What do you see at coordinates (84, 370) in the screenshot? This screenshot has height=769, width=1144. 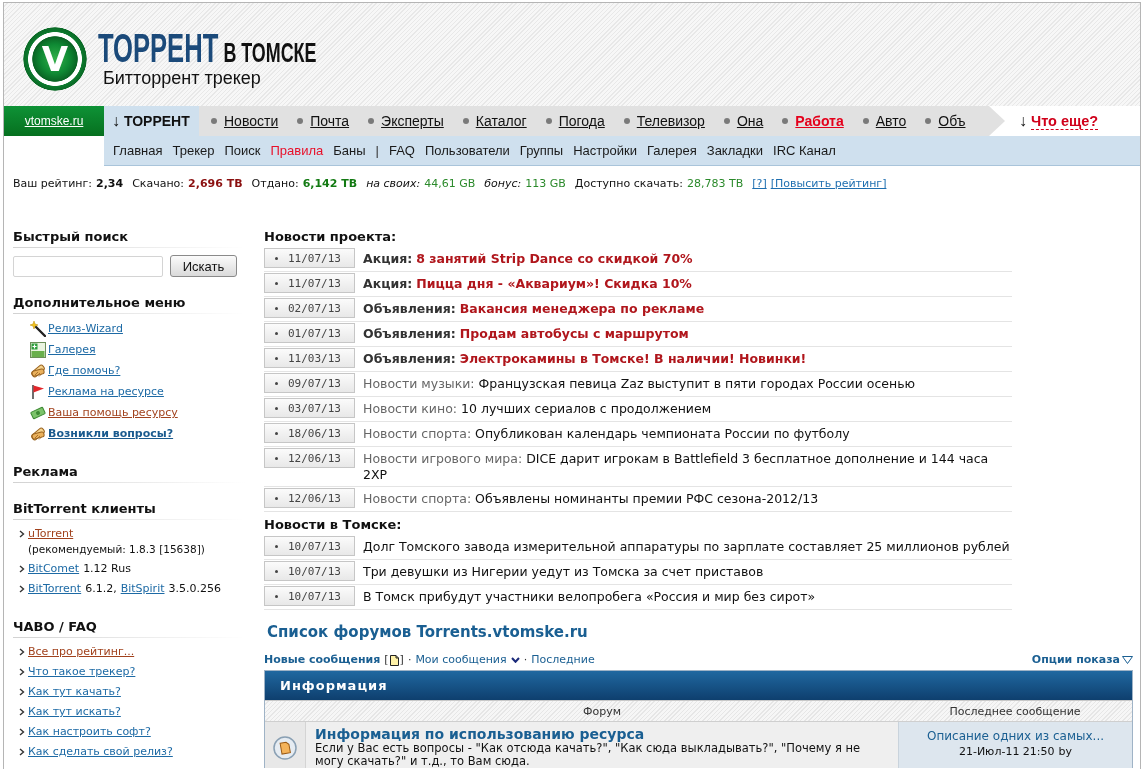 I see `menu-link: Где помочь?` at bounding box center [84, 370].